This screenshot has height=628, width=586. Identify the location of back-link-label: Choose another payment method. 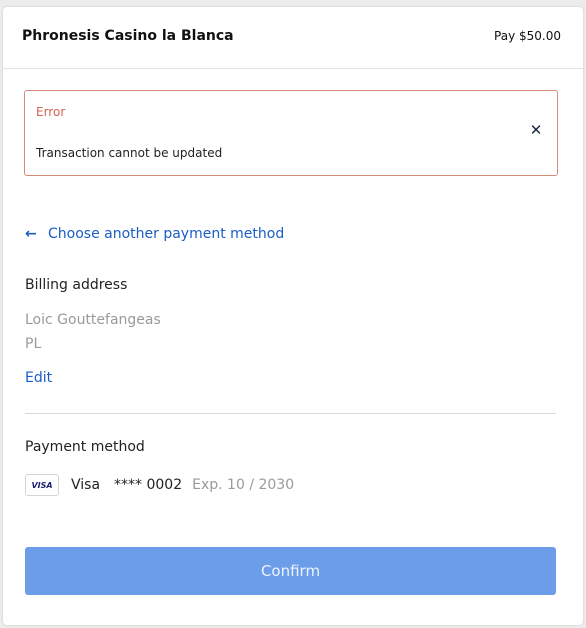
(166, 234).